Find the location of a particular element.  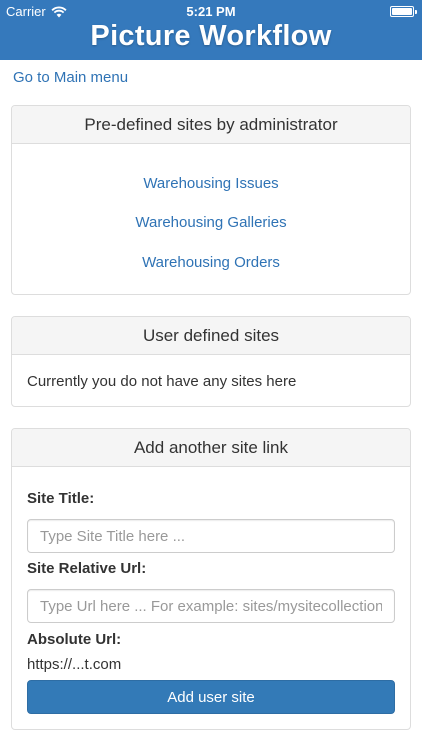

add-user-site-button: Add user site is located at coordinates (211, 697).